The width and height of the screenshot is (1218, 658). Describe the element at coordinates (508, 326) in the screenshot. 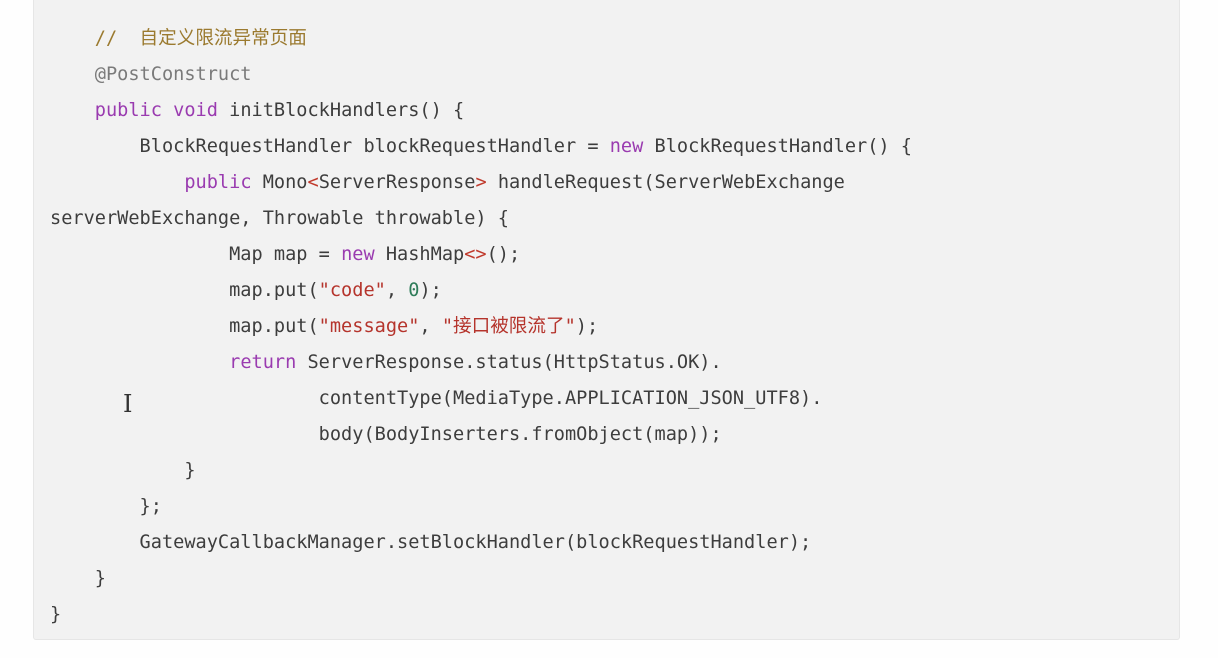

I see `code-token-string: "接口被限流了"` at that location.